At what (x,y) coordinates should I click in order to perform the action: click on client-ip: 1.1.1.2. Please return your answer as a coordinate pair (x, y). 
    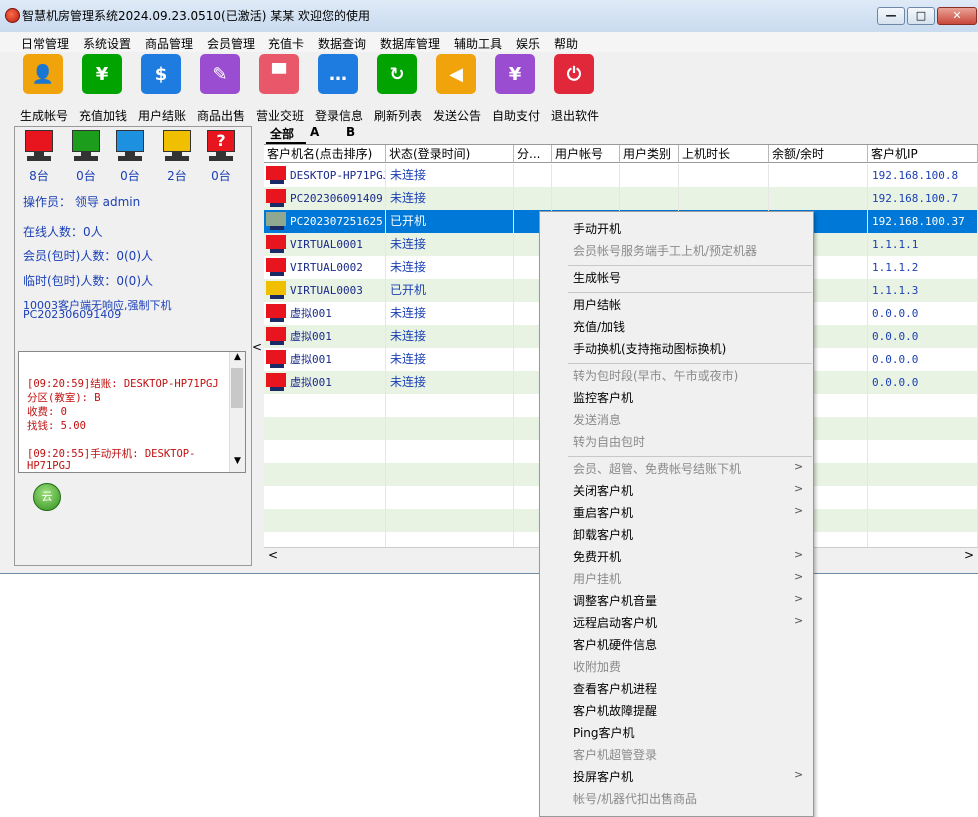
    Looking at the image, I should click on (895, 267).